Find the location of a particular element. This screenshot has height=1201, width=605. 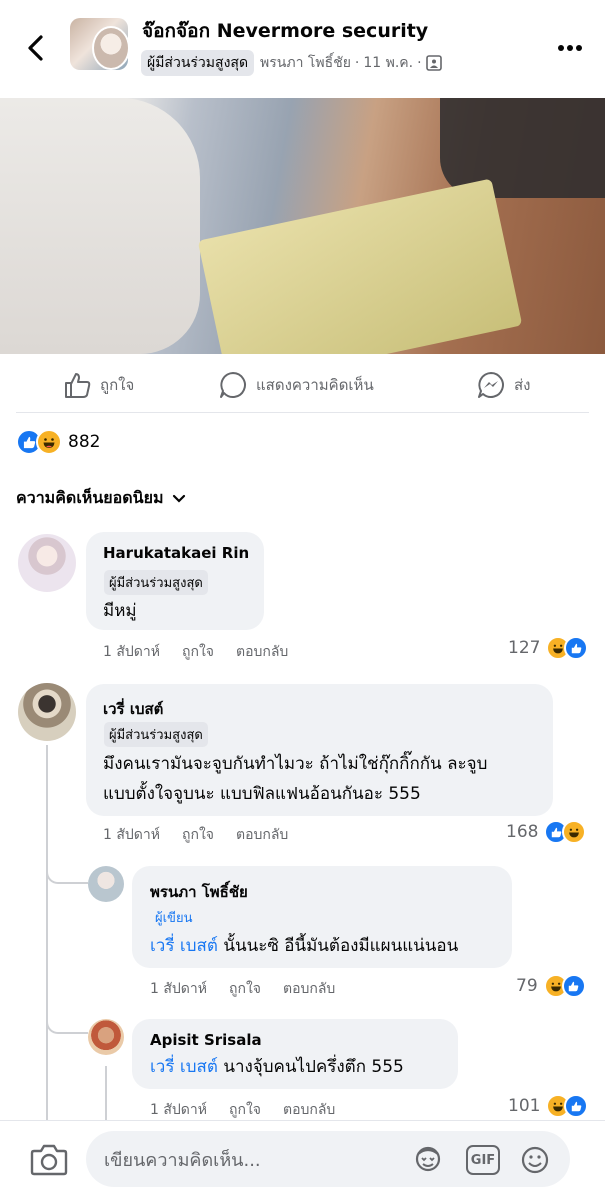

messenger-icon is located at coordinates (491, 385).